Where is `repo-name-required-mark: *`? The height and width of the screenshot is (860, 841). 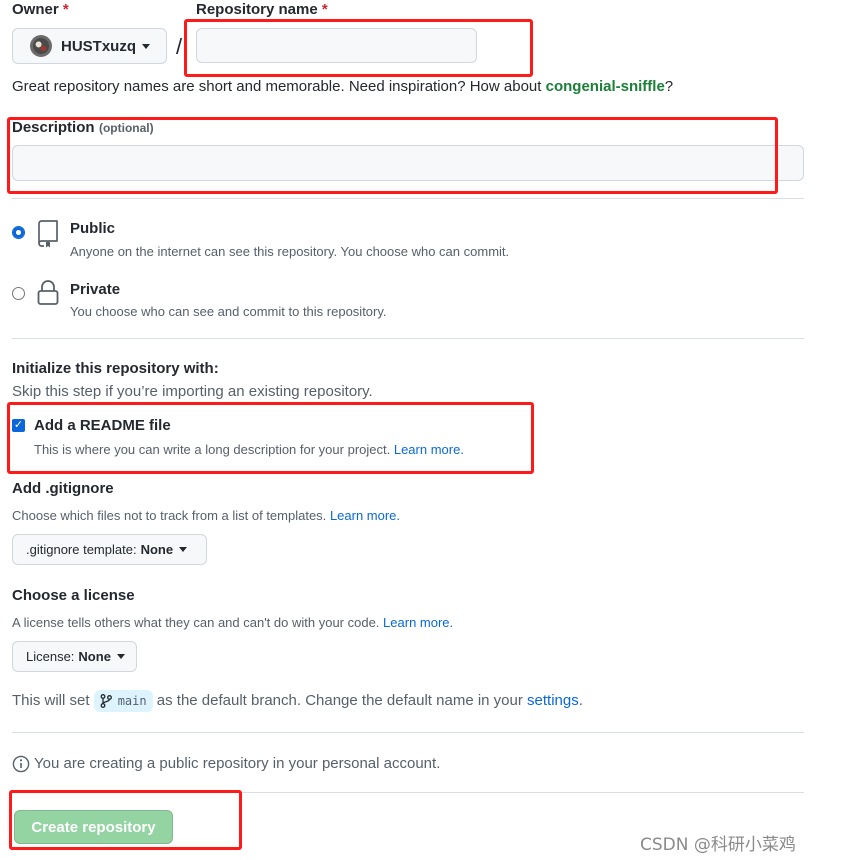 repo-name-required-mark: * is located at coordinates (324, 9).